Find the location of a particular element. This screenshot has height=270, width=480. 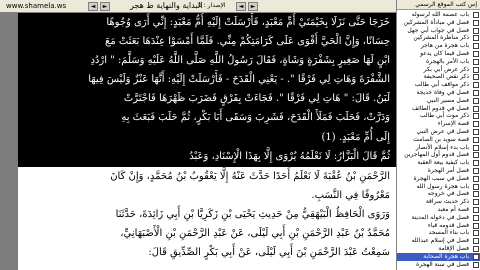

chapter-label: قصة أم معبد is located at coordinates (453, 209).